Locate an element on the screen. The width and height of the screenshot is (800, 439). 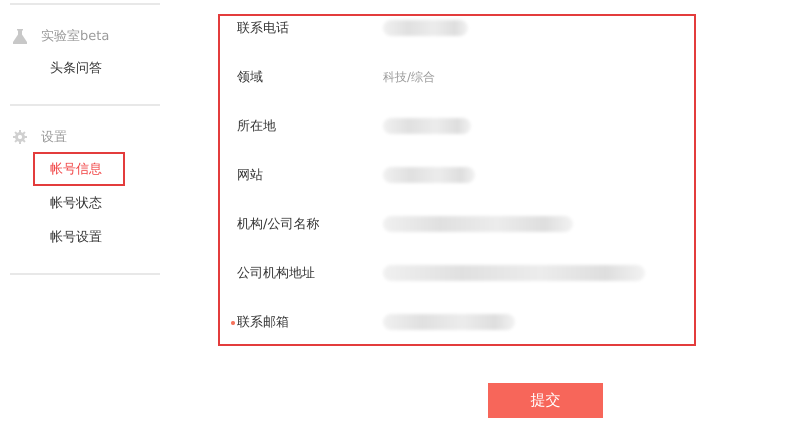
section-title: 实验室beta is located at coordinates (75, 36).